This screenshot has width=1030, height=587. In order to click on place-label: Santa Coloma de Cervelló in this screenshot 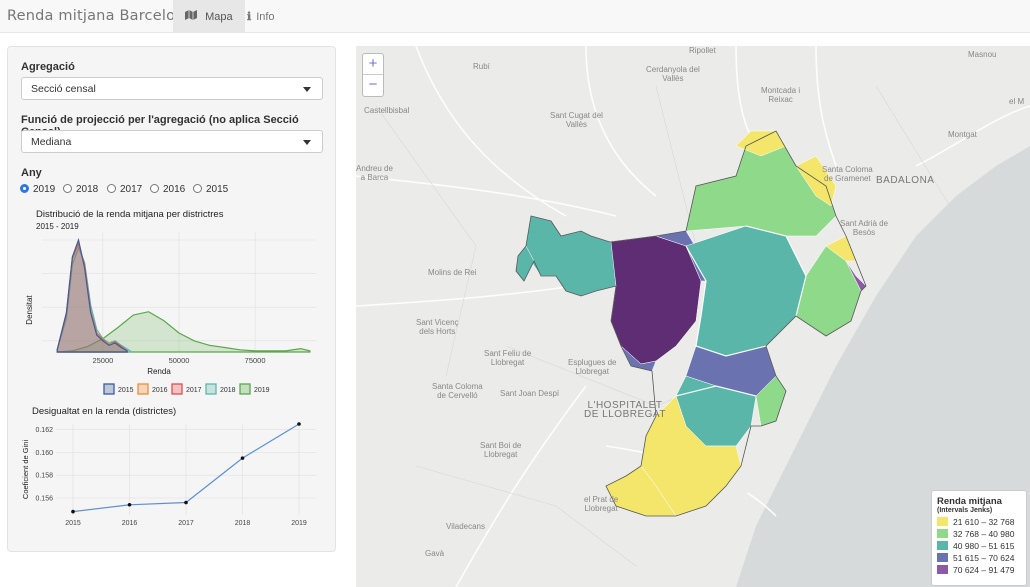, I will do `click(457, 391)`.